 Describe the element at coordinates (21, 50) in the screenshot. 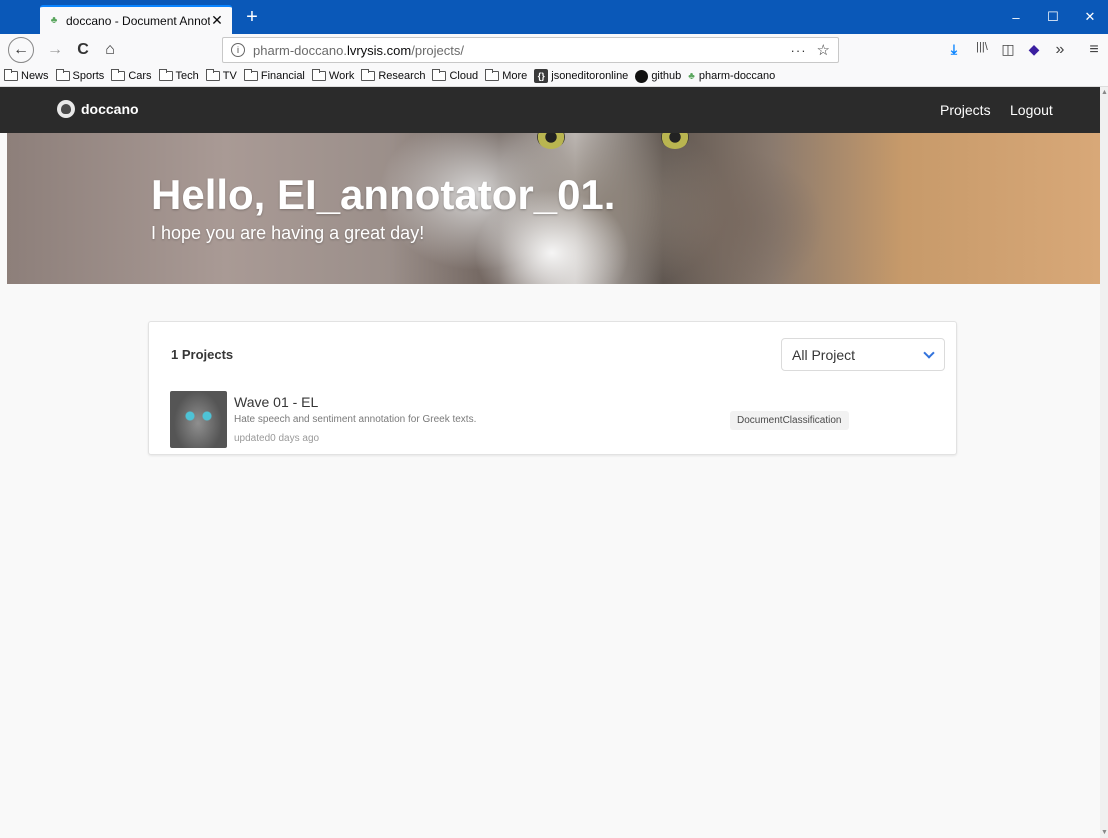

I see `back-button: ←` at that location.